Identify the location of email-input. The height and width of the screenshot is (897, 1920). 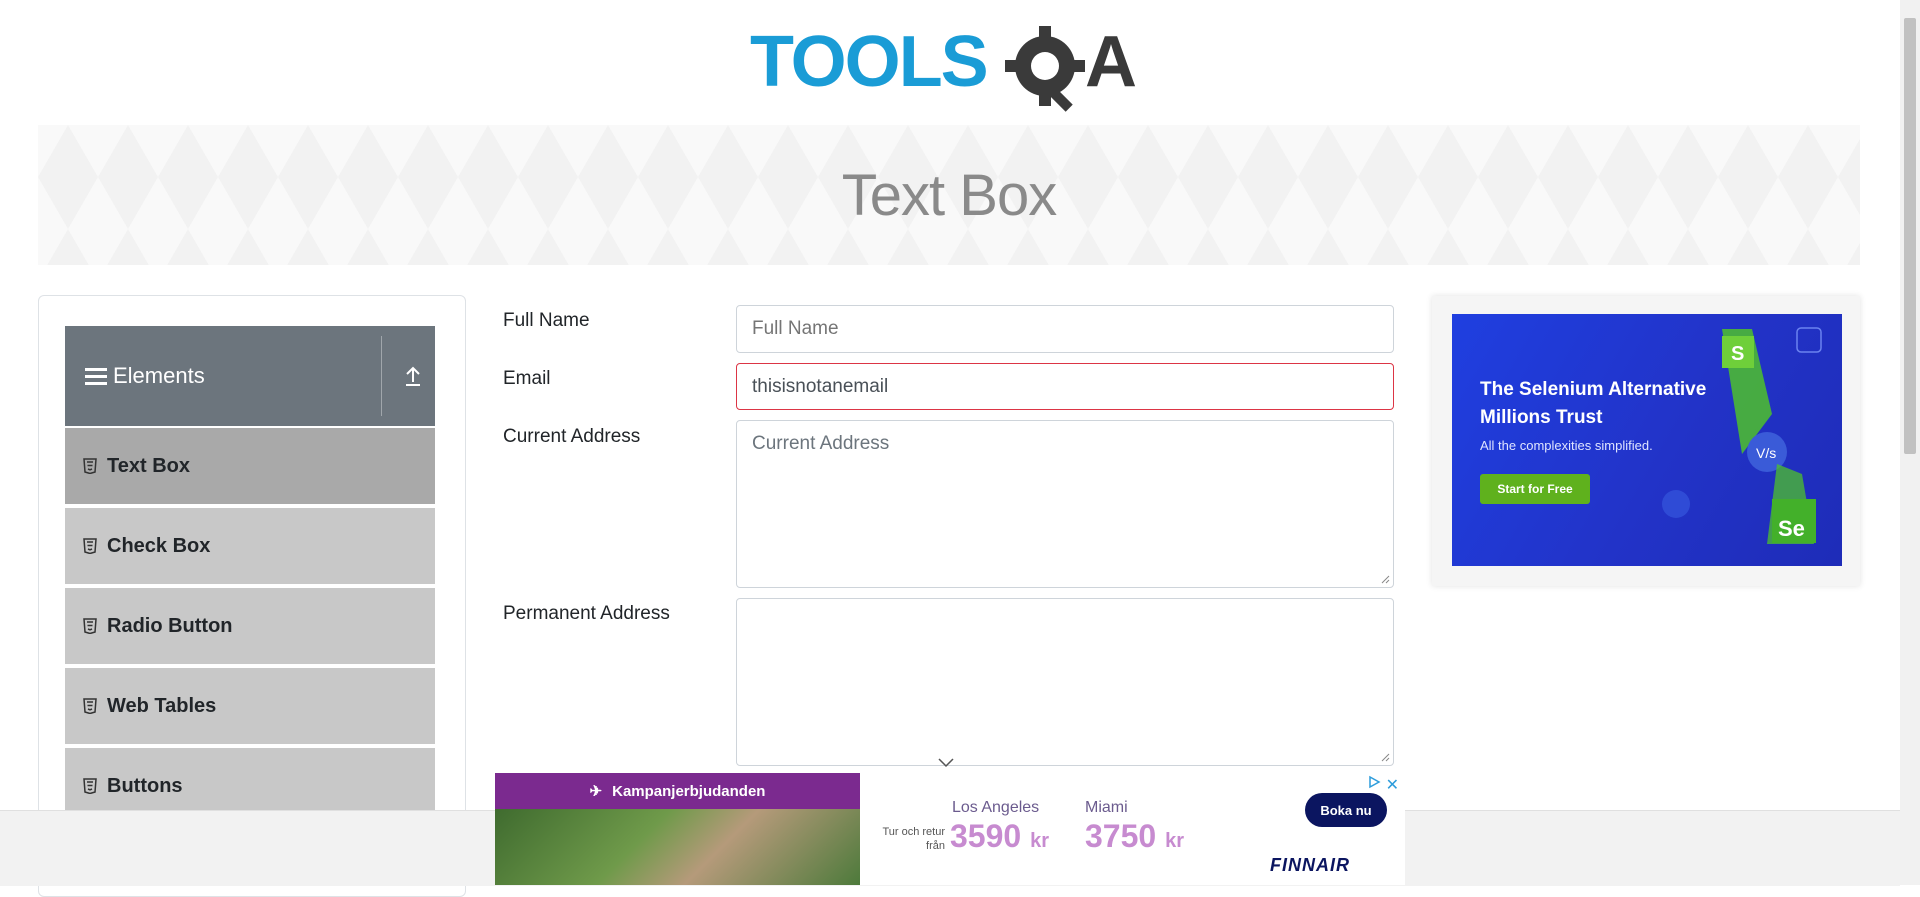
(1065, 386).